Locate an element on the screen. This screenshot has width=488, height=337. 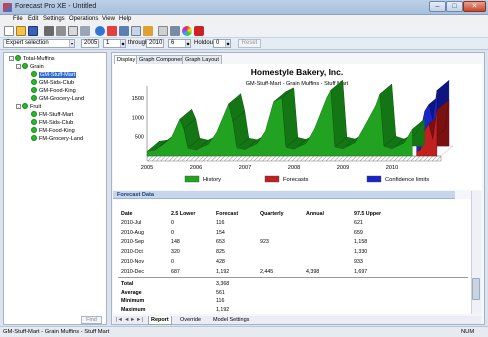
color-wheel-icon is located at coordinates (187, 31).